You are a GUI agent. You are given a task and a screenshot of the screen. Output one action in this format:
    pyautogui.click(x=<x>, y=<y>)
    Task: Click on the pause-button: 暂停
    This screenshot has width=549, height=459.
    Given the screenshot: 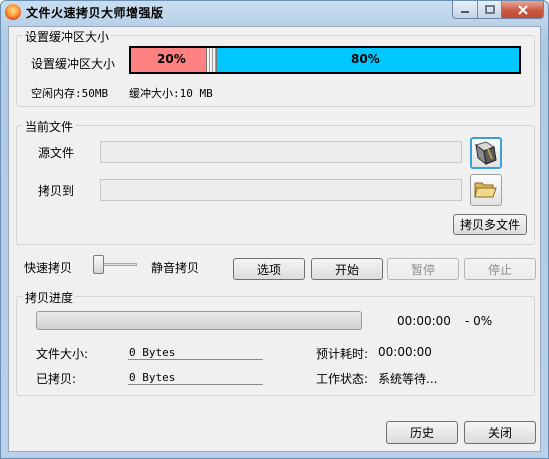 What is the action you would take?
    pyautogui.click(x=423, y=269)
    